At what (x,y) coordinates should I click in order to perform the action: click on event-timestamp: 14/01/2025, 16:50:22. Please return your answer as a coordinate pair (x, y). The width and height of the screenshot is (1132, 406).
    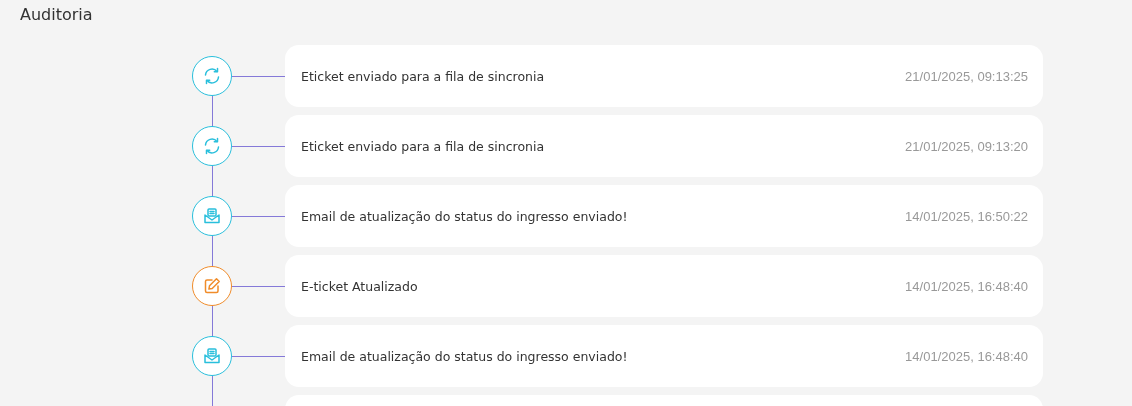
    Looking at the image, I should click on (966, 216).